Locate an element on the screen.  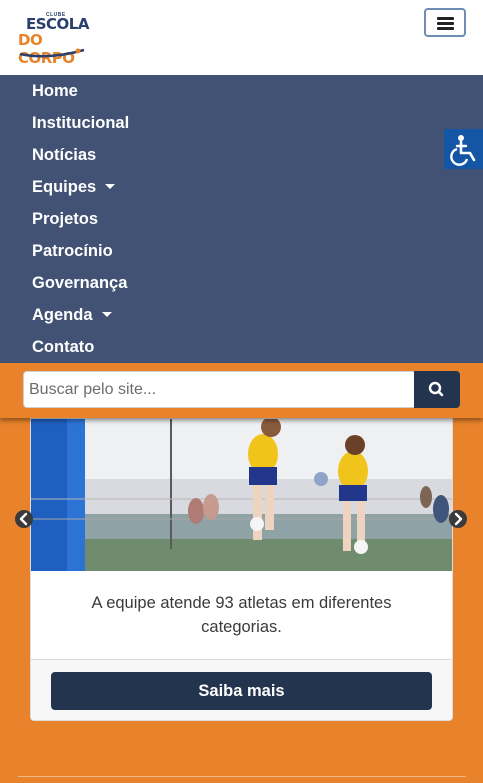
nav-item-patrocinio: Patrocínio is located at coordinates (72, 251).